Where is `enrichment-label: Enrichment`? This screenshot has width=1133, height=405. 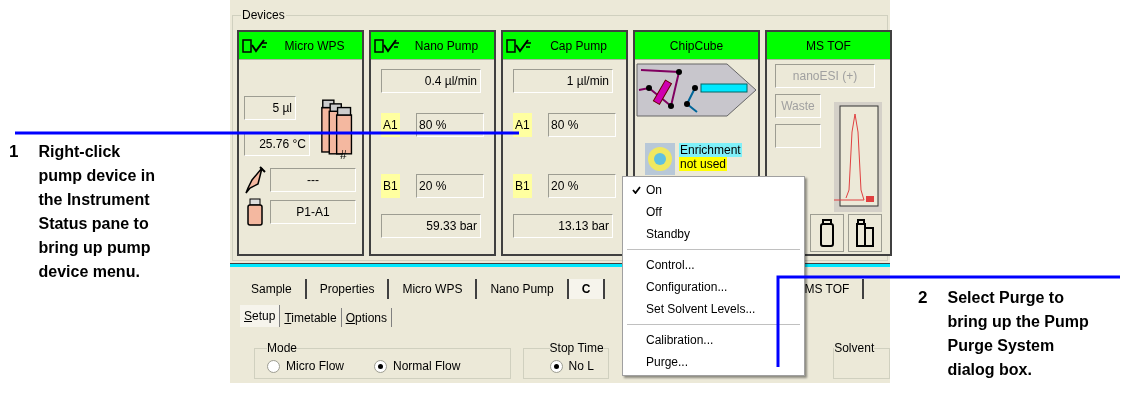 enrichment-label: Enrichment is located at coordinates (710, 150).